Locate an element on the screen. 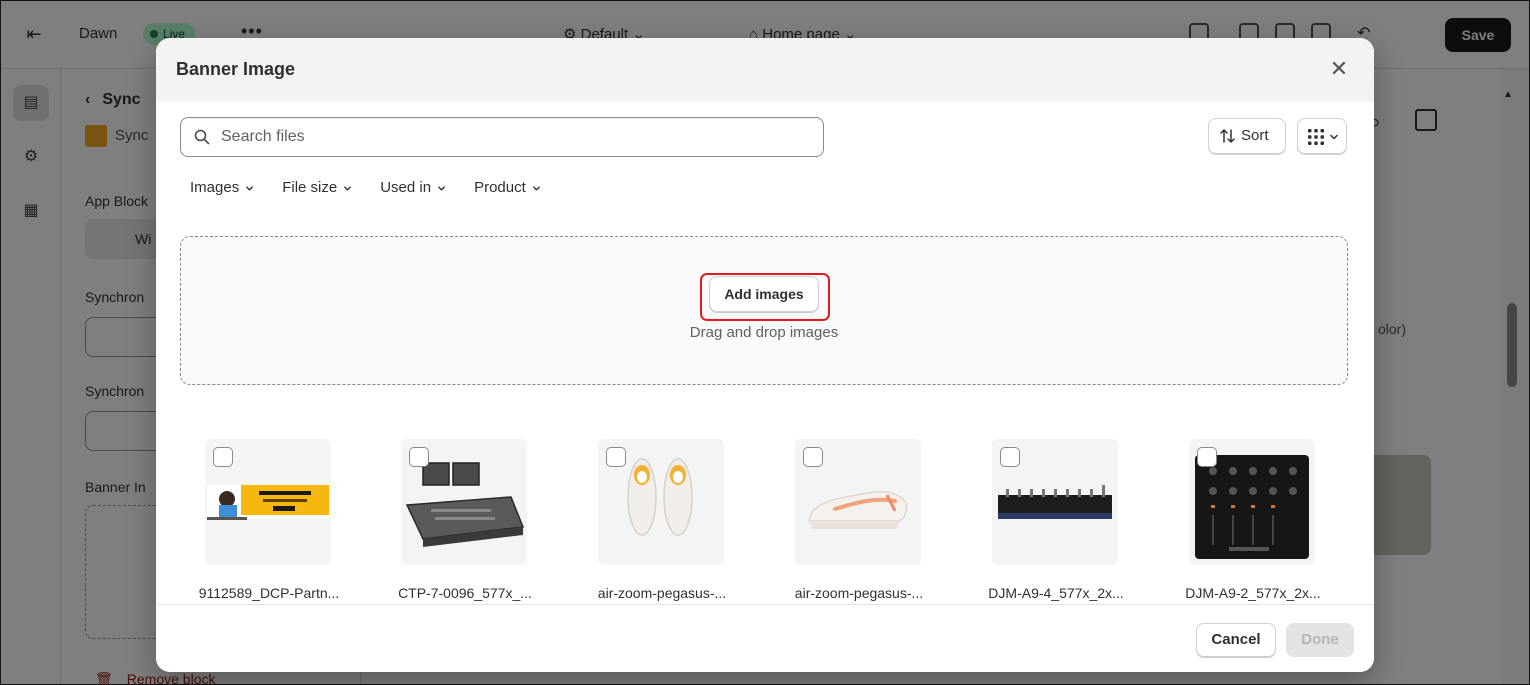 The height and width of the screenshot is (685, 1530). close-icon: ✕ is located at coordinates (1339, 69).